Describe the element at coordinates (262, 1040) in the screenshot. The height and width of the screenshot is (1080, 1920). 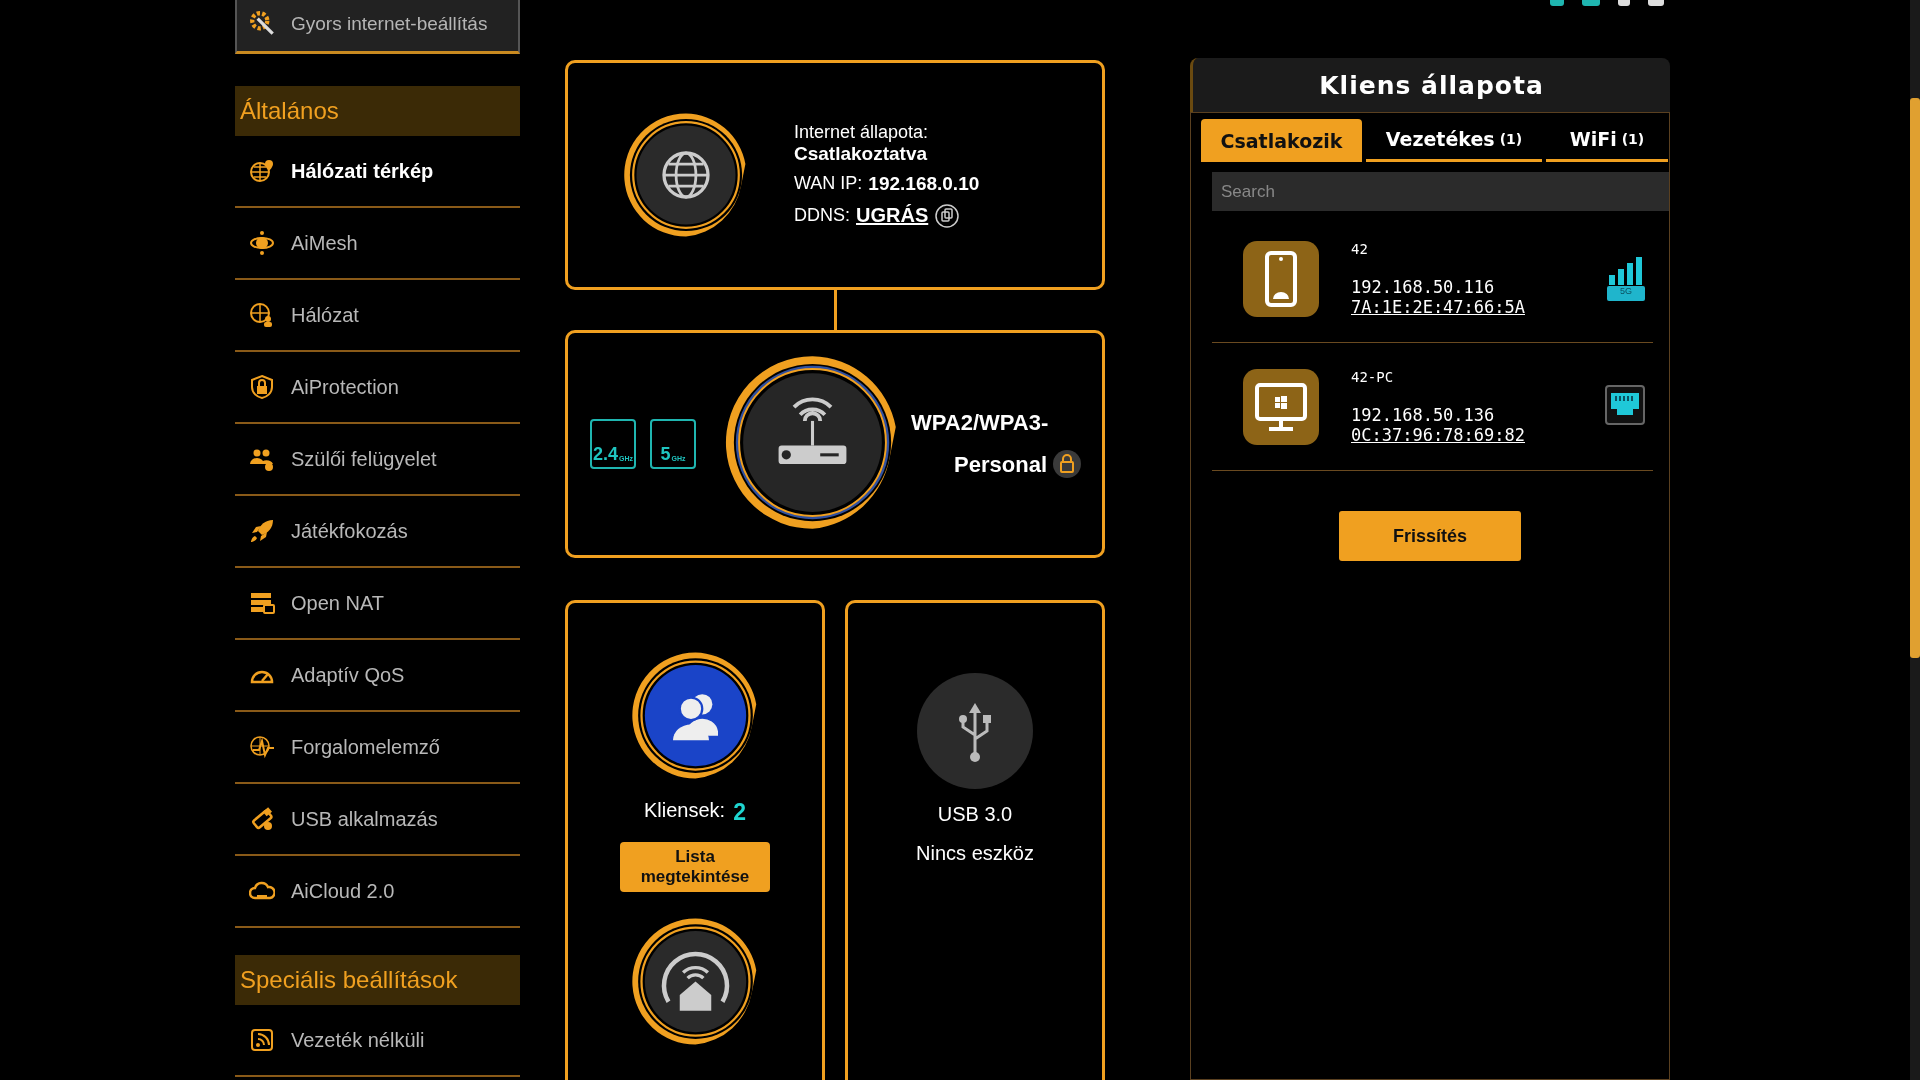
I see `wifi-square-icon` at that location.